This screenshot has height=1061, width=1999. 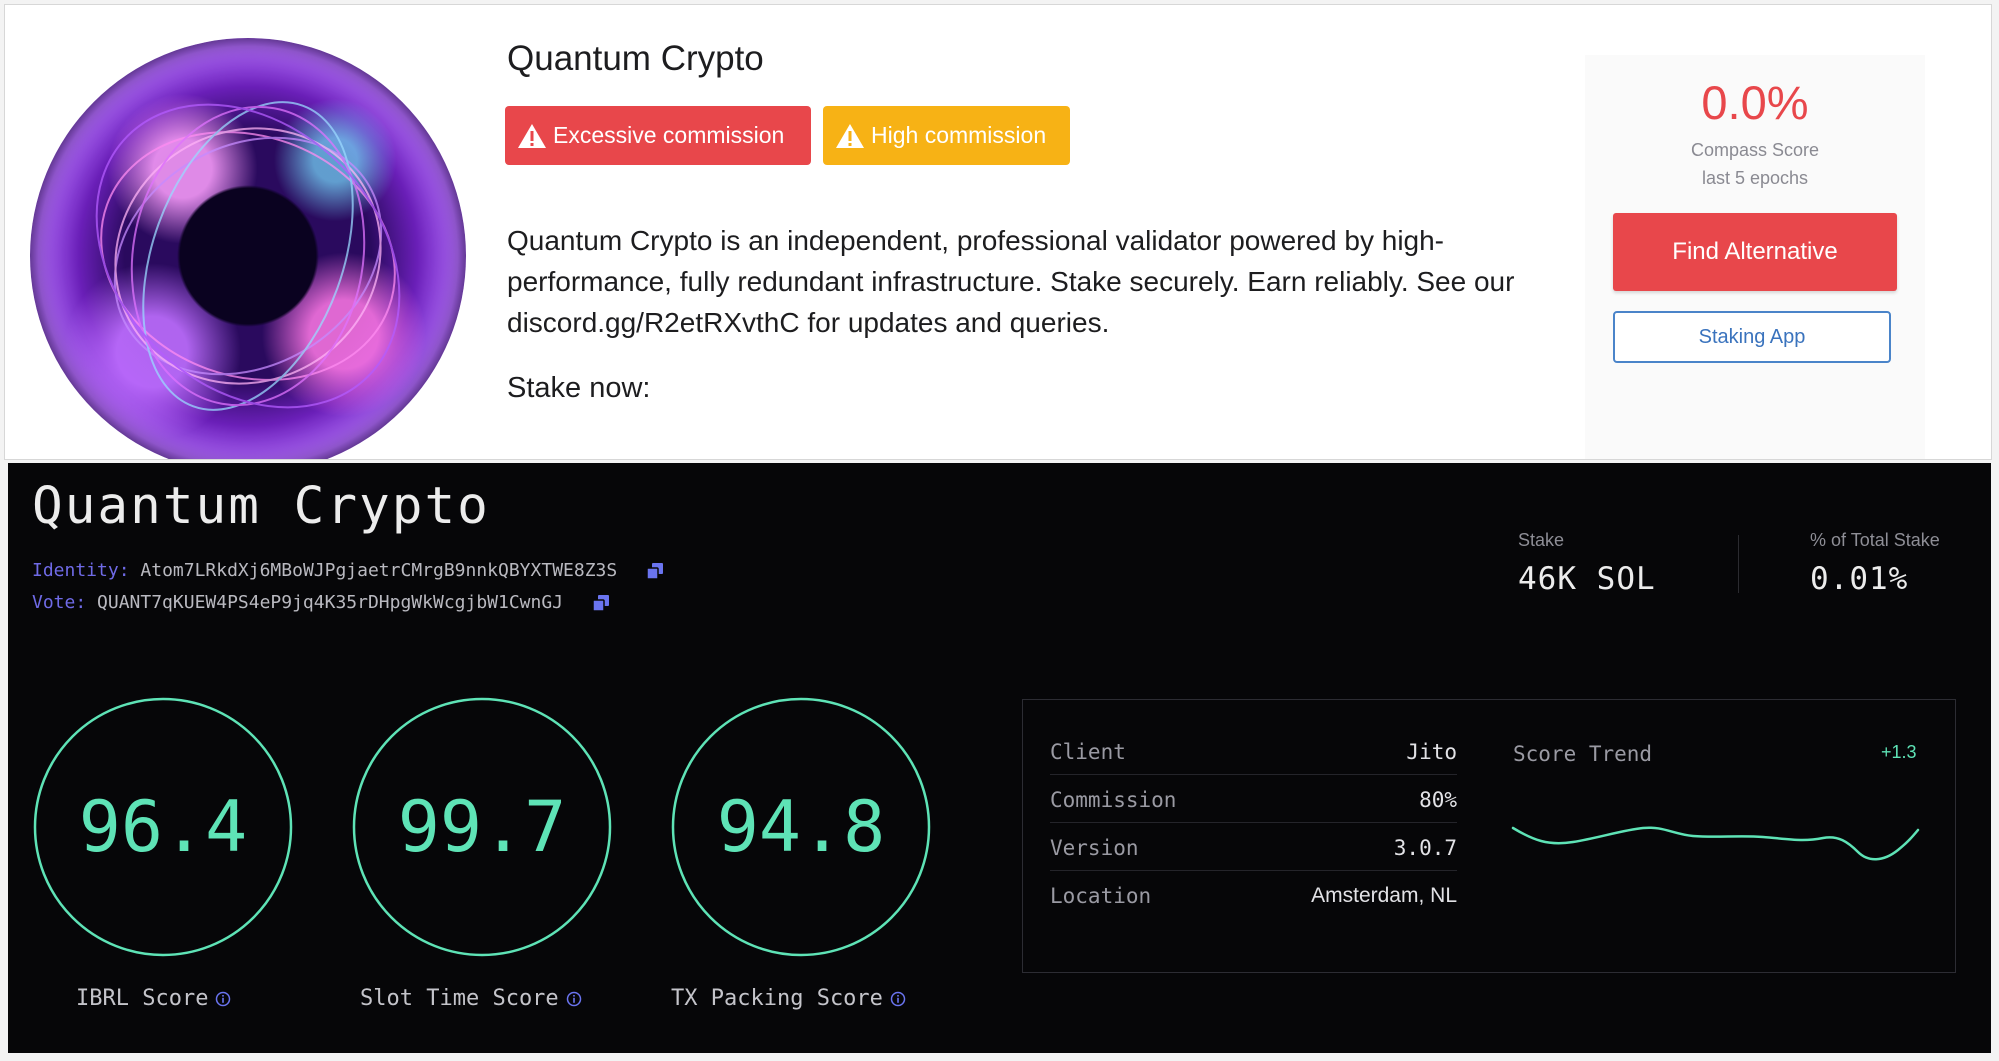 I want to click on detail-key: Commission, so click(x=1113, y=800).